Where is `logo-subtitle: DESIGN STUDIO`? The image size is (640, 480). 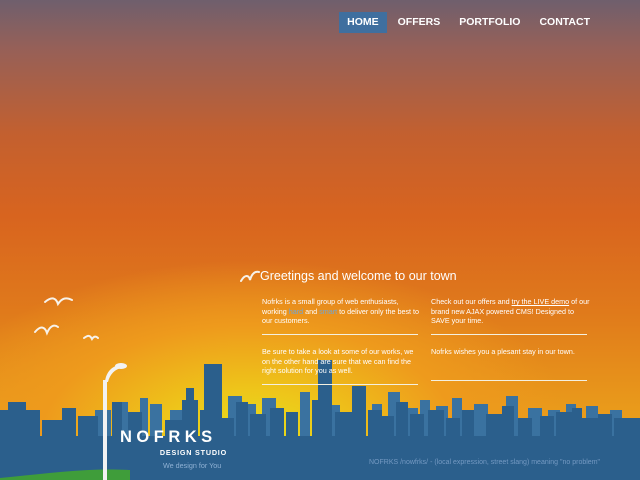 logo-subtitle: DESIGN STUDIO is located at coordinates (193, 452).